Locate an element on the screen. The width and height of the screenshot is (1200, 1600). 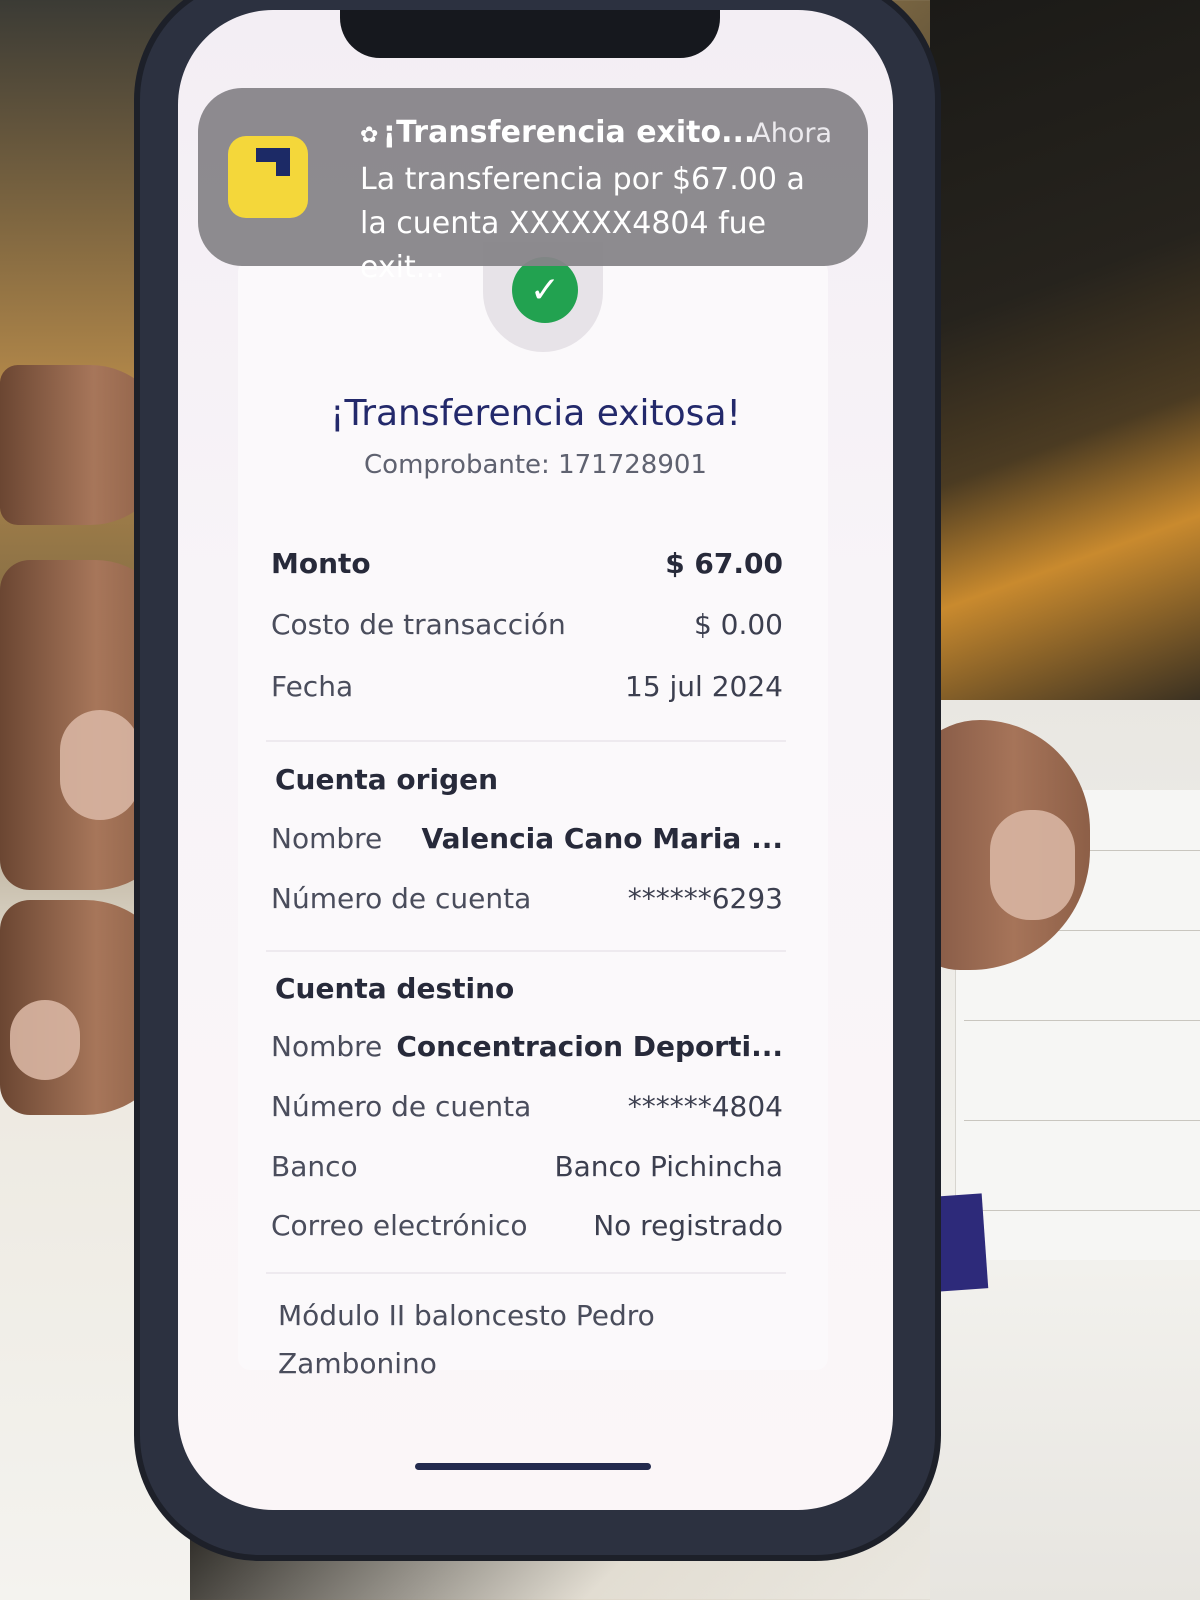
origin-account-row: Número de cuenta ******6293 is located at coordinates (527, 898).